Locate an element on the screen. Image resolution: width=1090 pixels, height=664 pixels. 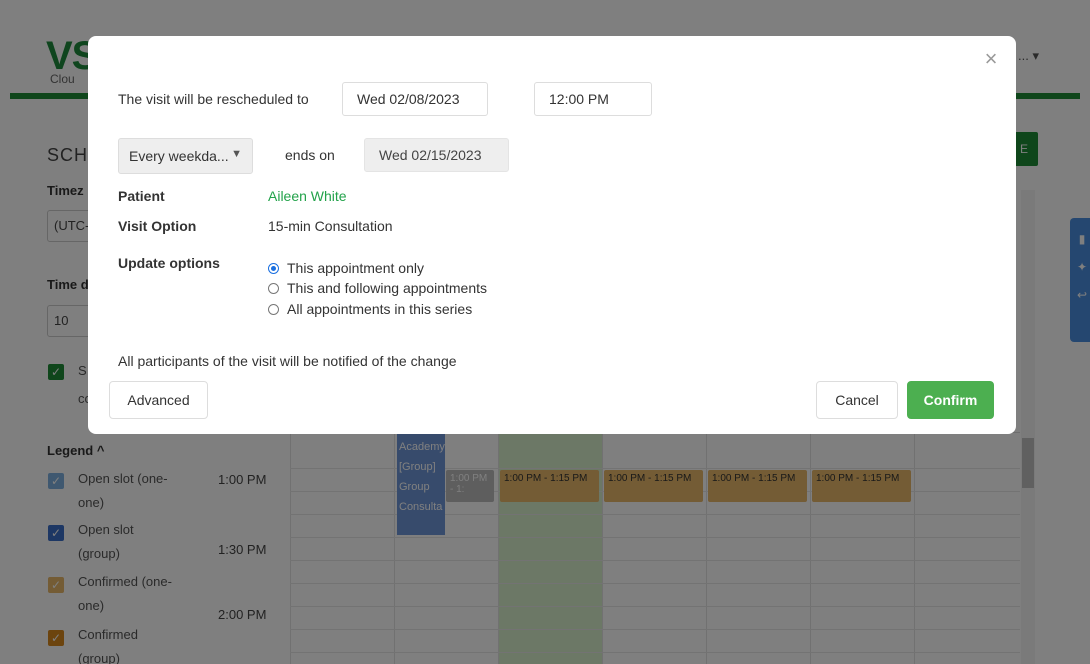
visit-option-value: 15-min Consultation is located at coordinates (330, 226).